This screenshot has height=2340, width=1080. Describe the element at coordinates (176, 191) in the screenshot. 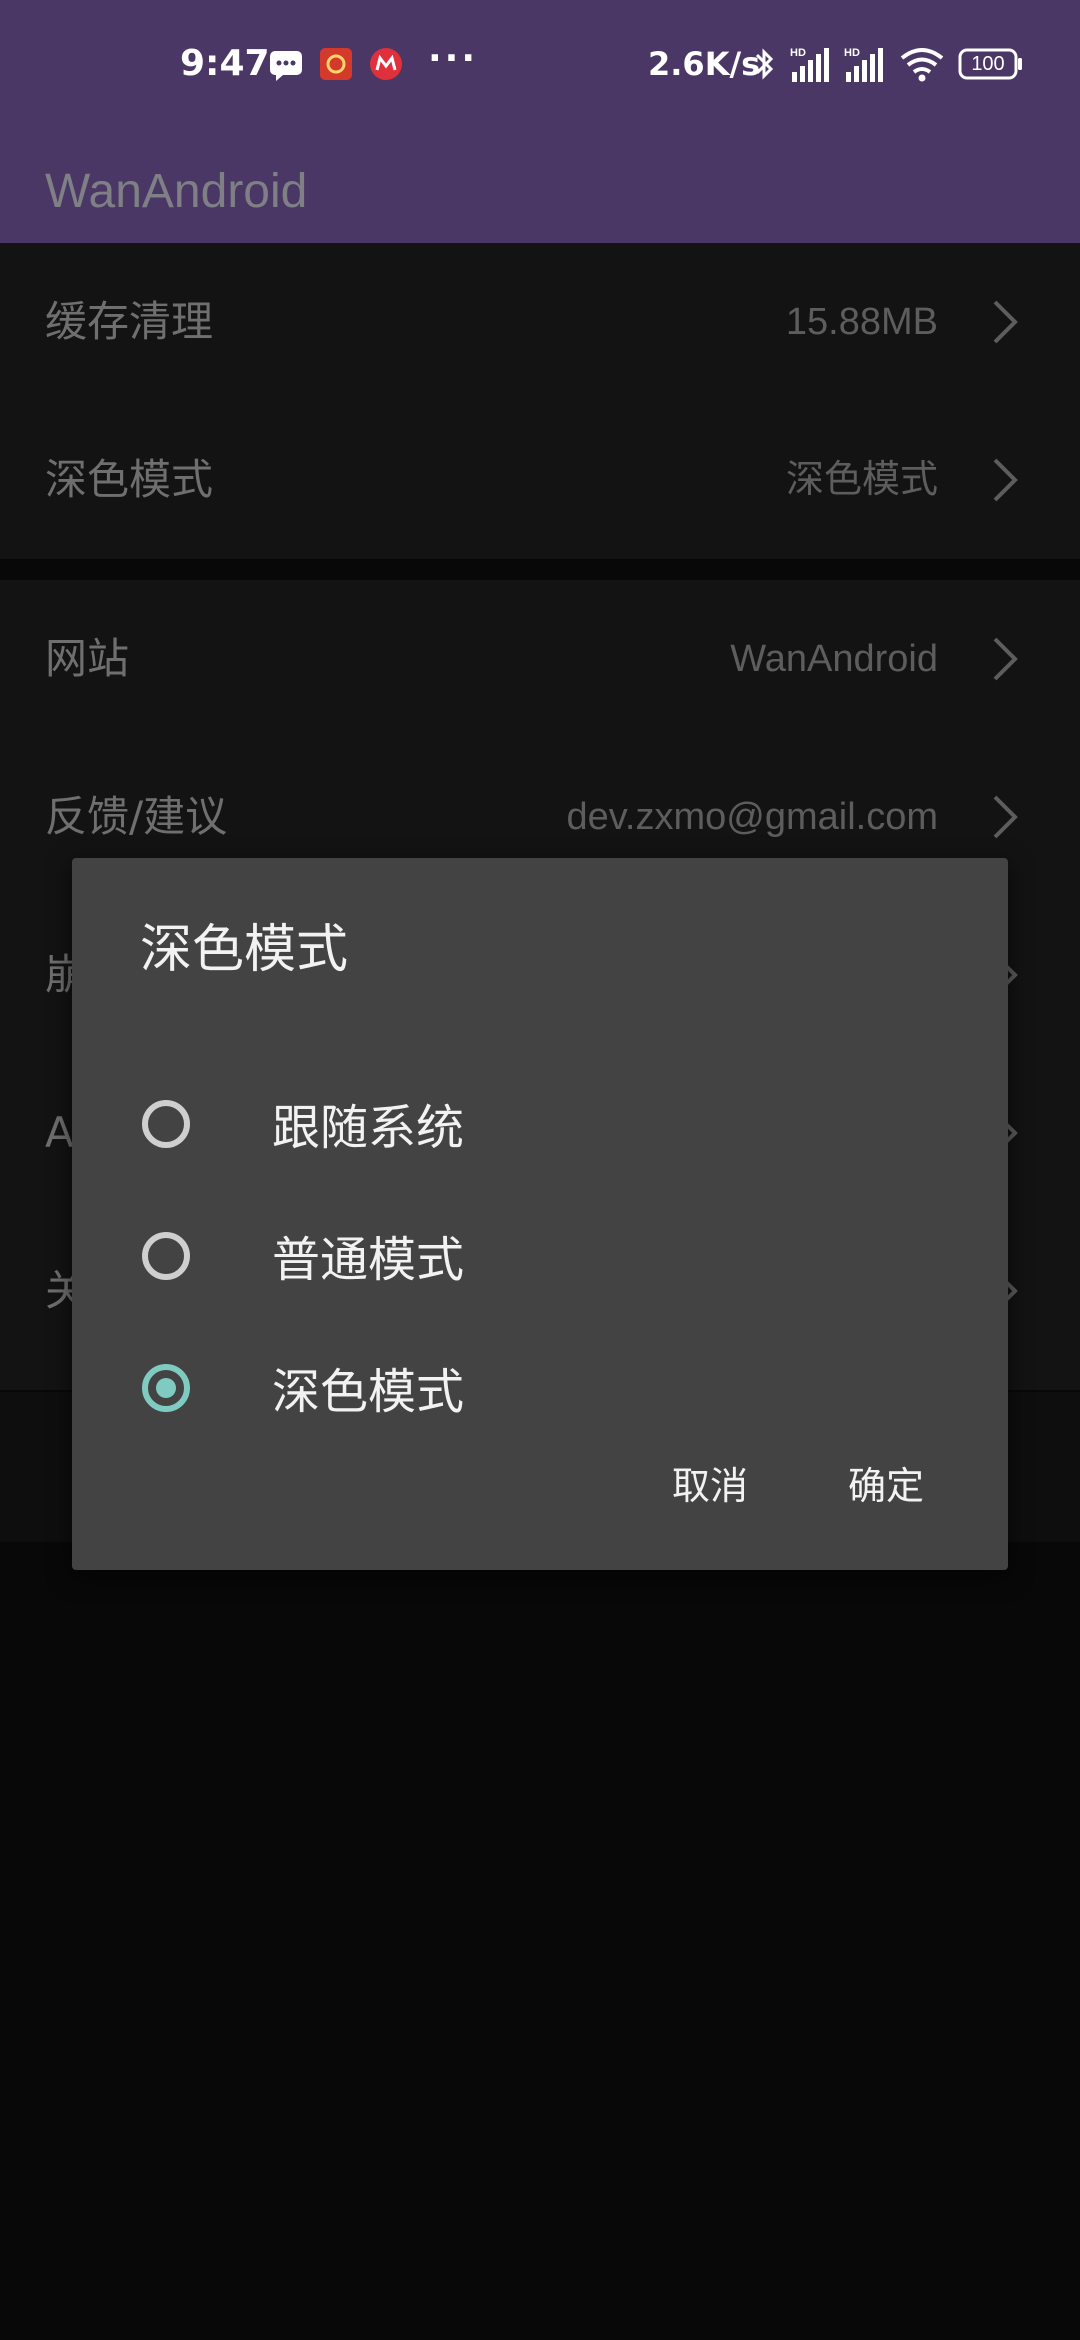

I see `app-title: WanAndroid` at that location.